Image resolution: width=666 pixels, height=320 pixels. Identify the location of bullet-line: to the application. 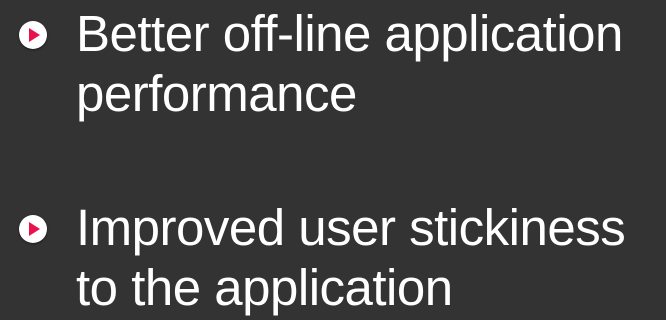
(264, 287).